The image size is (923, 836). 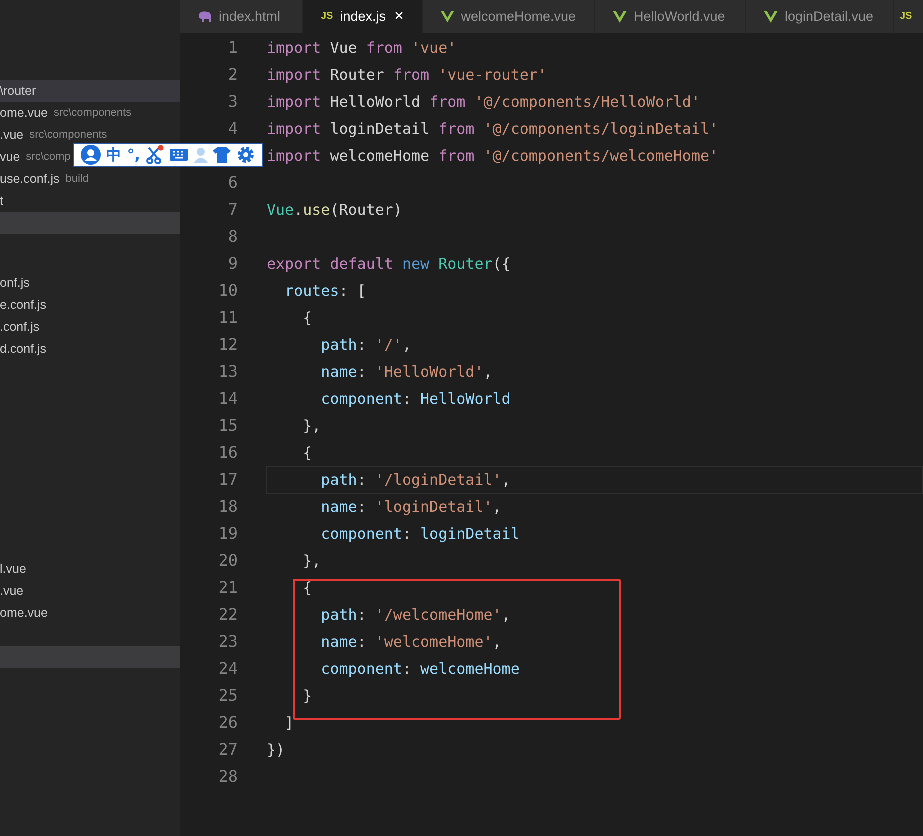 I want to click on line-number: 12, so click(x=228, y=344).